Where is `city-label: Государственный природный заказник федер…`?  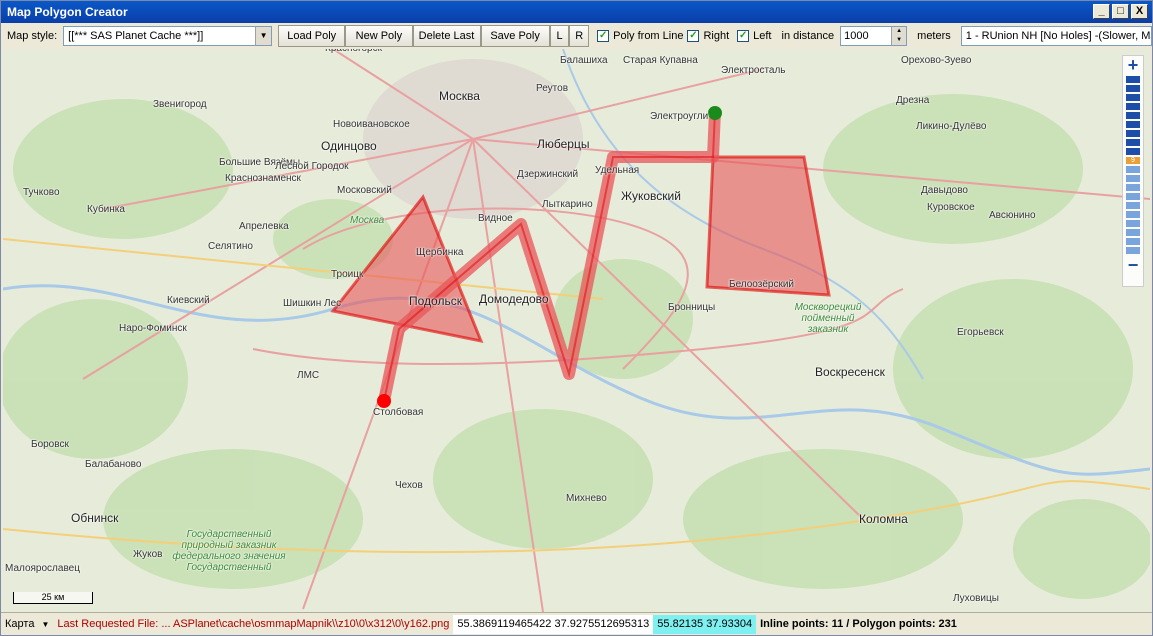
city-label: Государственный природный заказник федер… is located at coordinates (229, 551).